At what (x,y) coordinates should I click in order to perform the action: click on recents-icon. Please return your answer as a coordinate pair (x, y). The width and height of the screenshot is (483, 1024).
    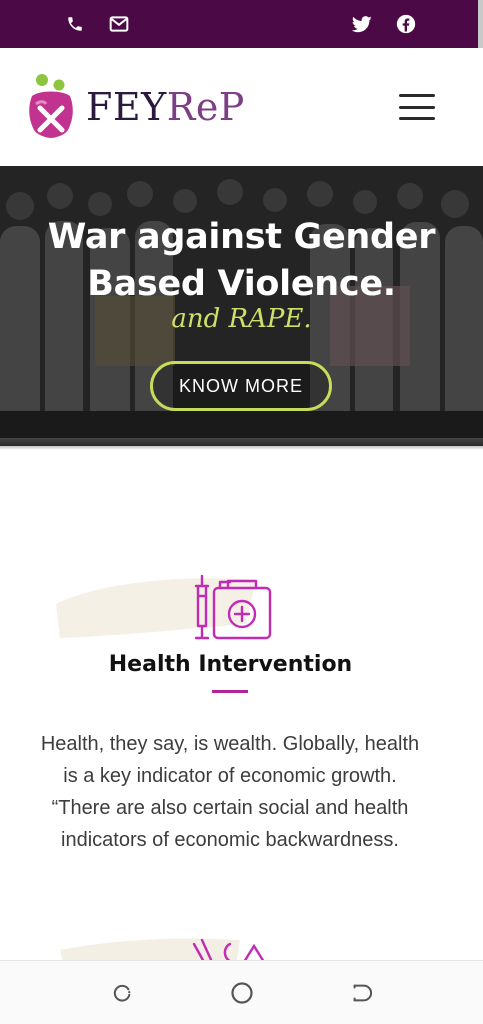
    Looking at the image, I should click on (122, 993).